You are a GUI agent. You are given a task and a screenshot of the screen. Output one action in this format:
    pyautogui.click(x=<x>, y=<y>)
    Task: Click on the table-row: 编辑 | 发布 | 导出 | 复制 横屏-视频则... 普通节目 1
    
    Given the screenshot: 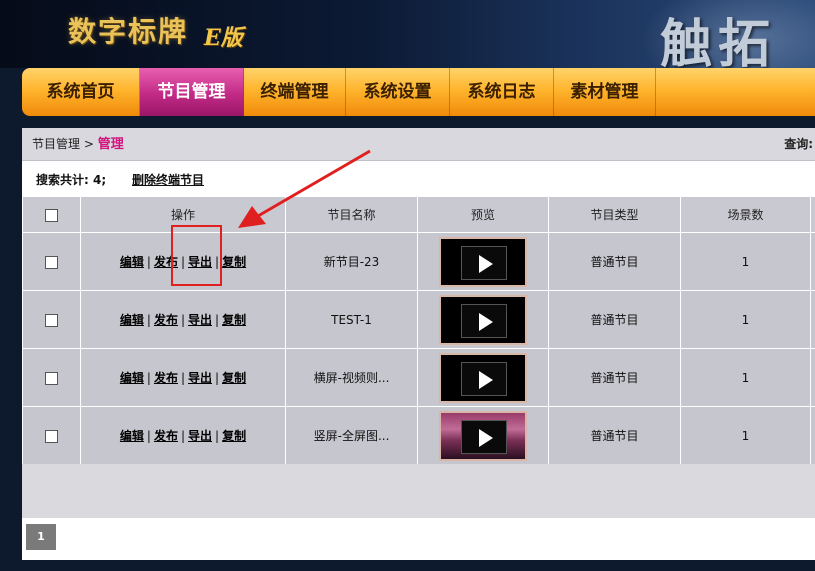 What is the action you would take?
    pyautogui.click(x=418, y=377)
    